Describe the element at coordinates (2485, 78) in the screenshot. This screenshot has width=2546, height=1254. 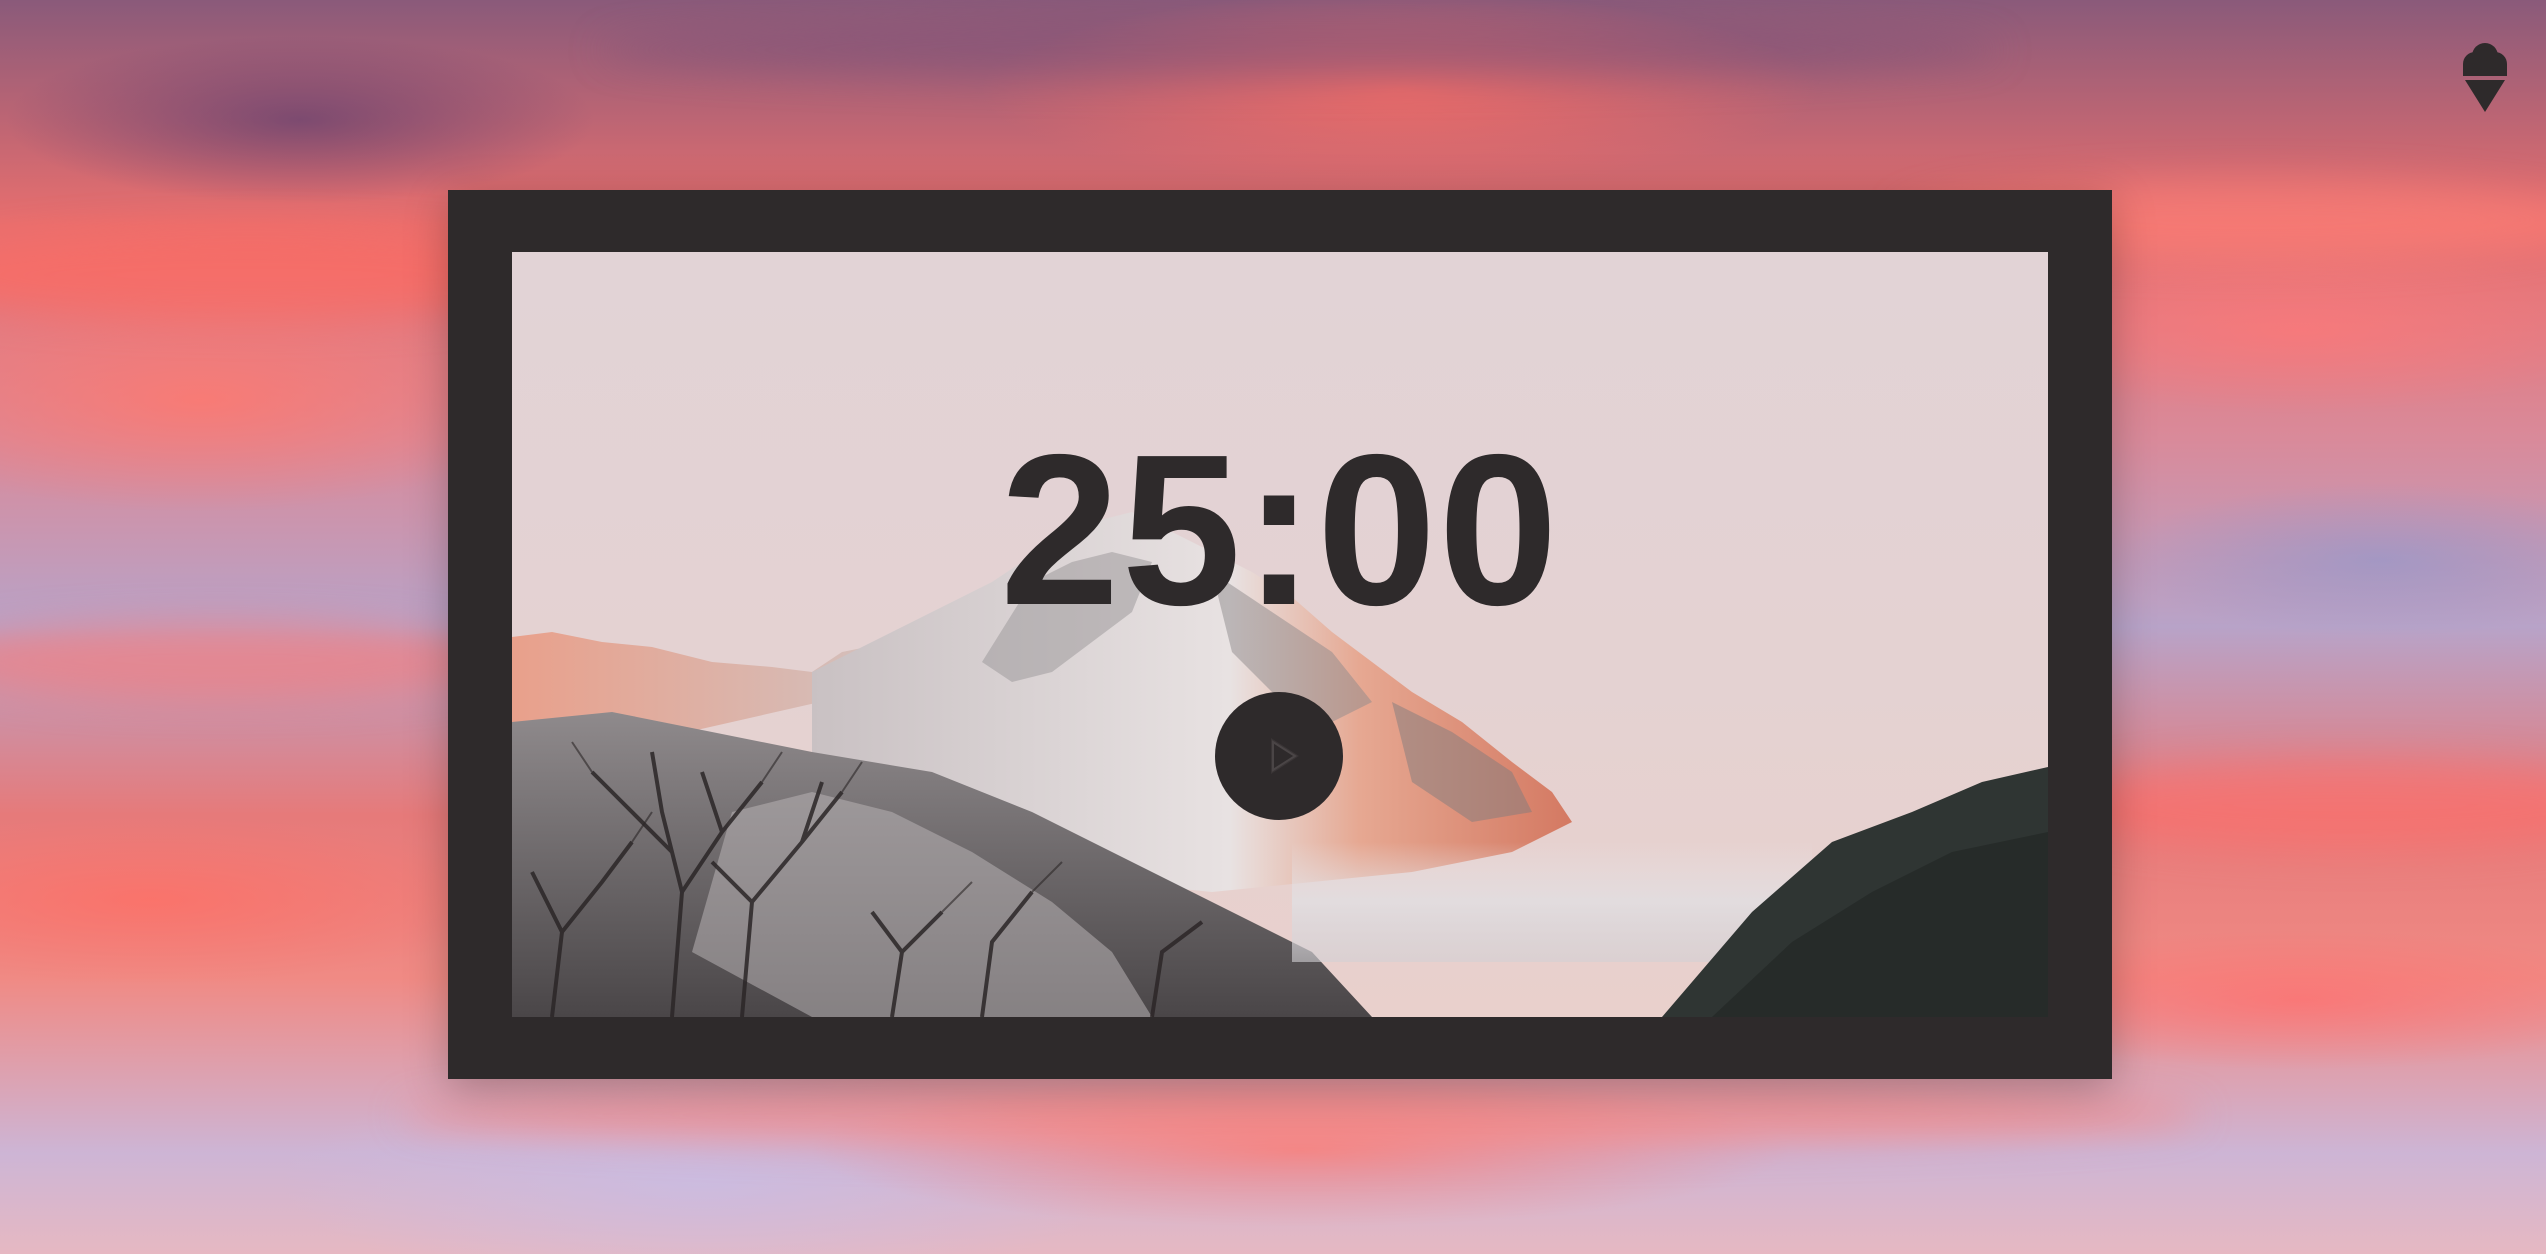
I see `ice-cream-icon` at that location.